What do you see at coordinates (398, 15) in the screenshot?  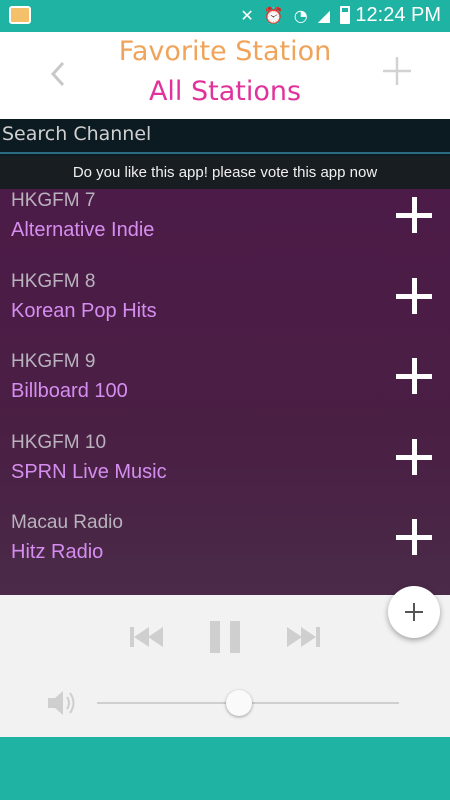 I see `status-time: 12:24 PM` at bounding box center [398, 15].